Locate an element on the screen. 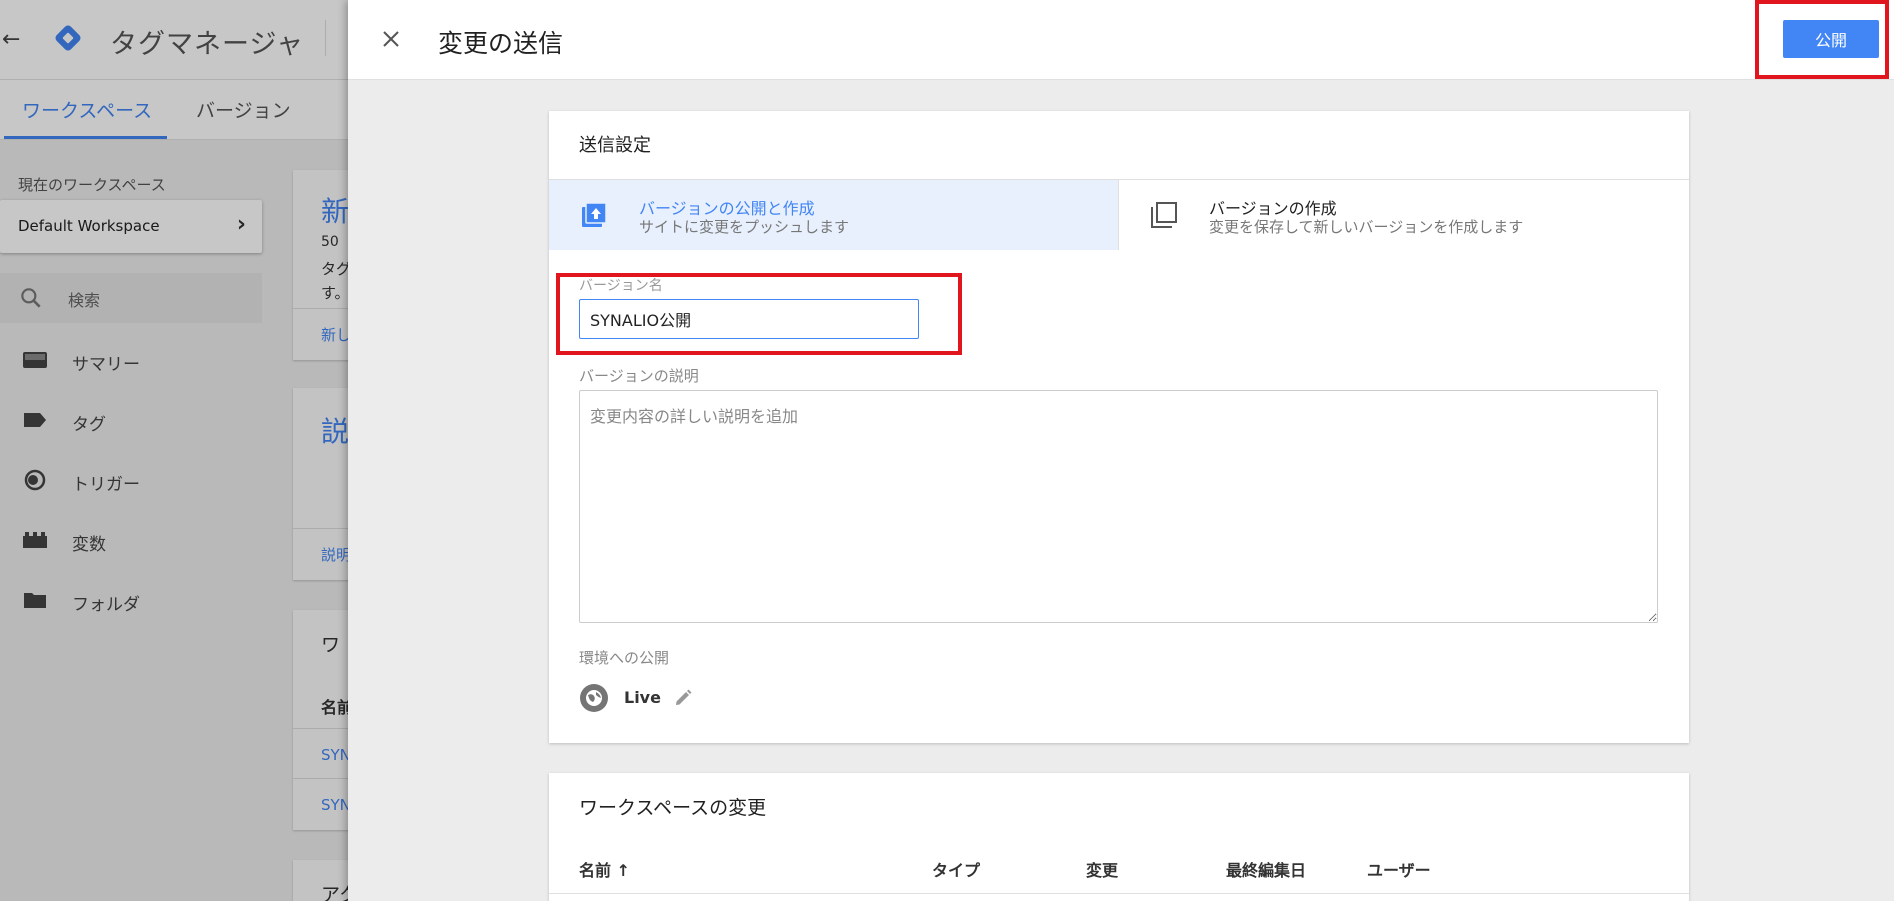 The width and height of the screenshot is (1894, 901). column-header-name: 名前 ↑ is located at coordinates (604, 869).